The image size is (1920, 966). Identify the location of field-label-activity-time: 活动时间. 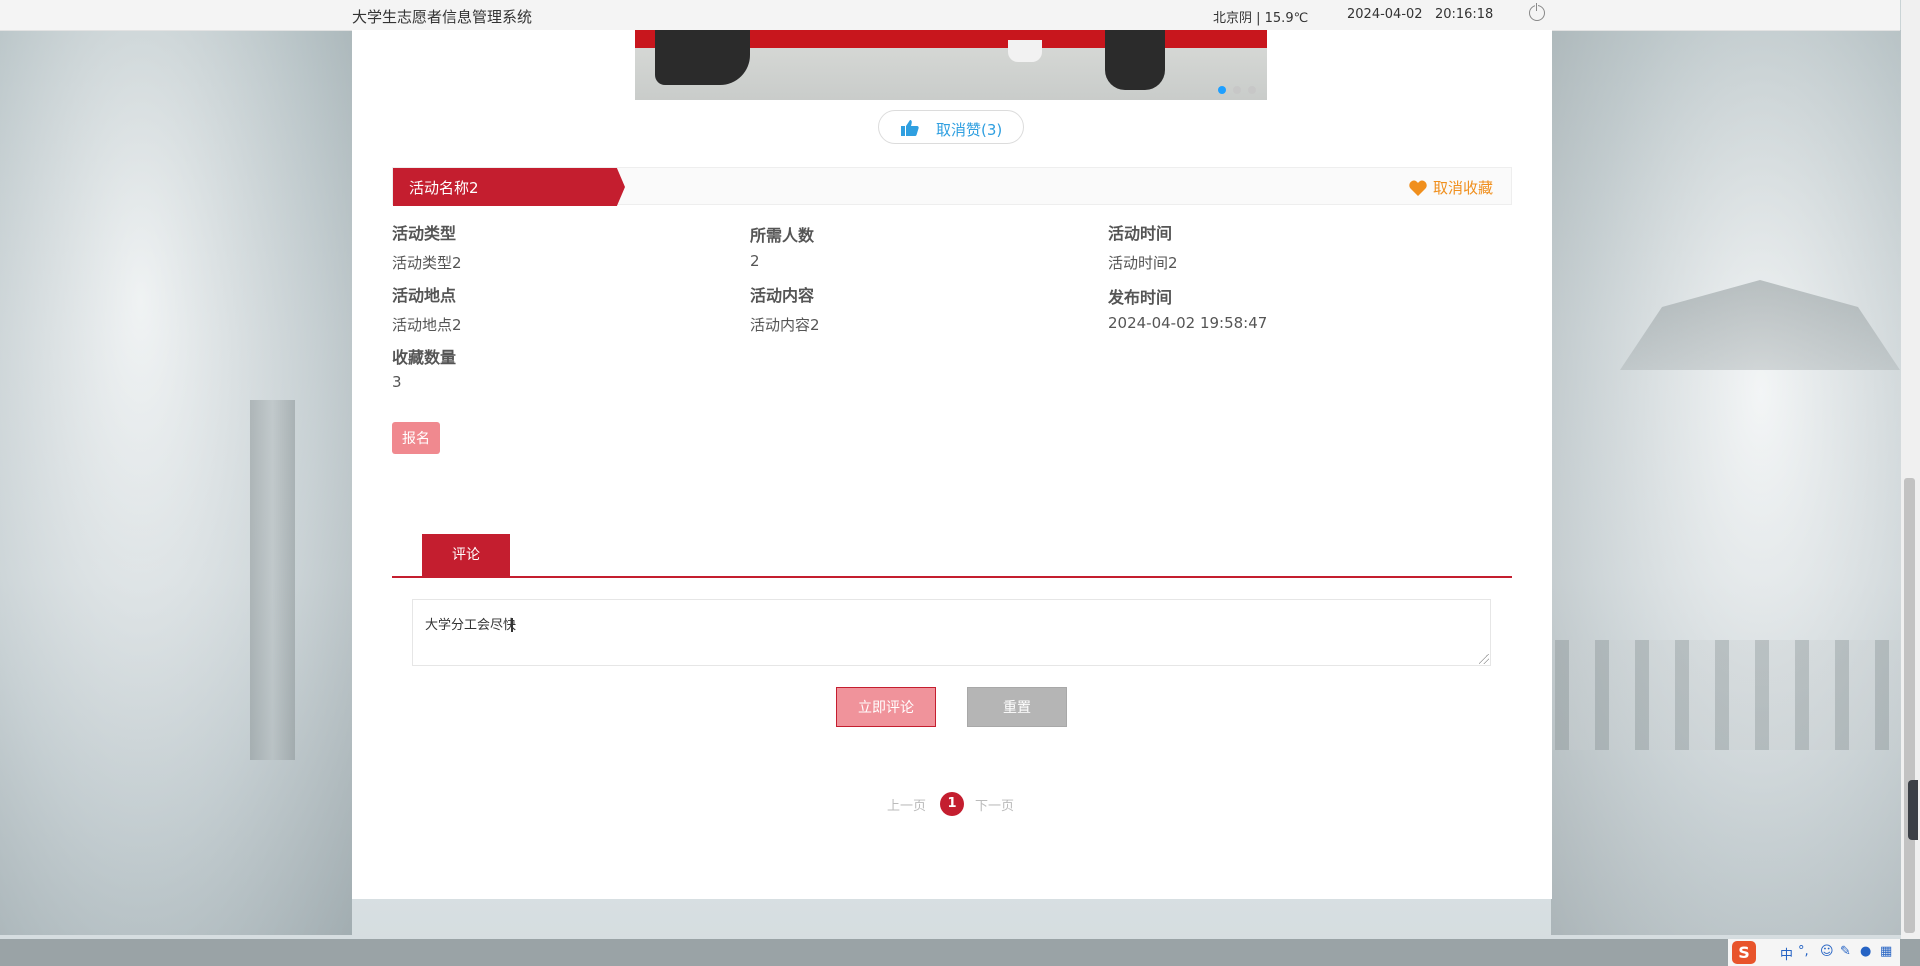
(1140, 233).